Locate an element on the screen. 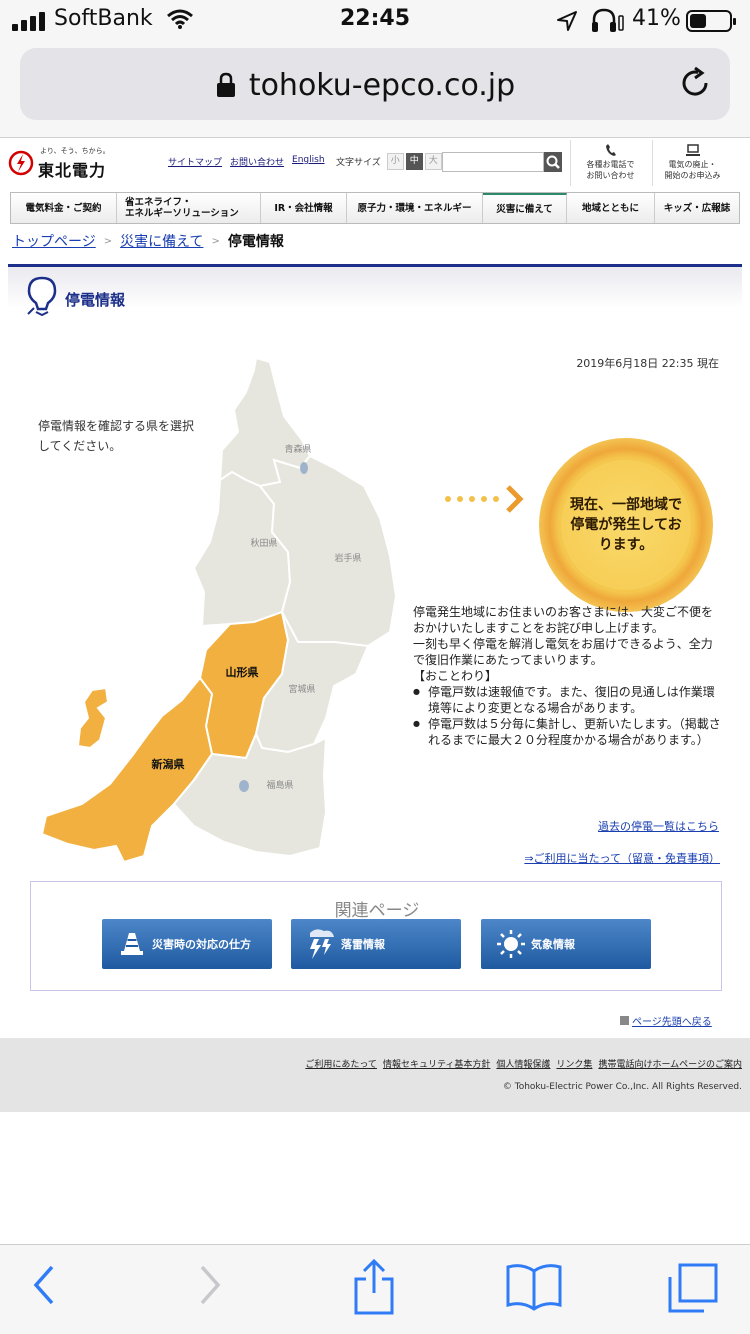 The image size is (750, 1334). sun-icon is located at coordinates (511, 944).